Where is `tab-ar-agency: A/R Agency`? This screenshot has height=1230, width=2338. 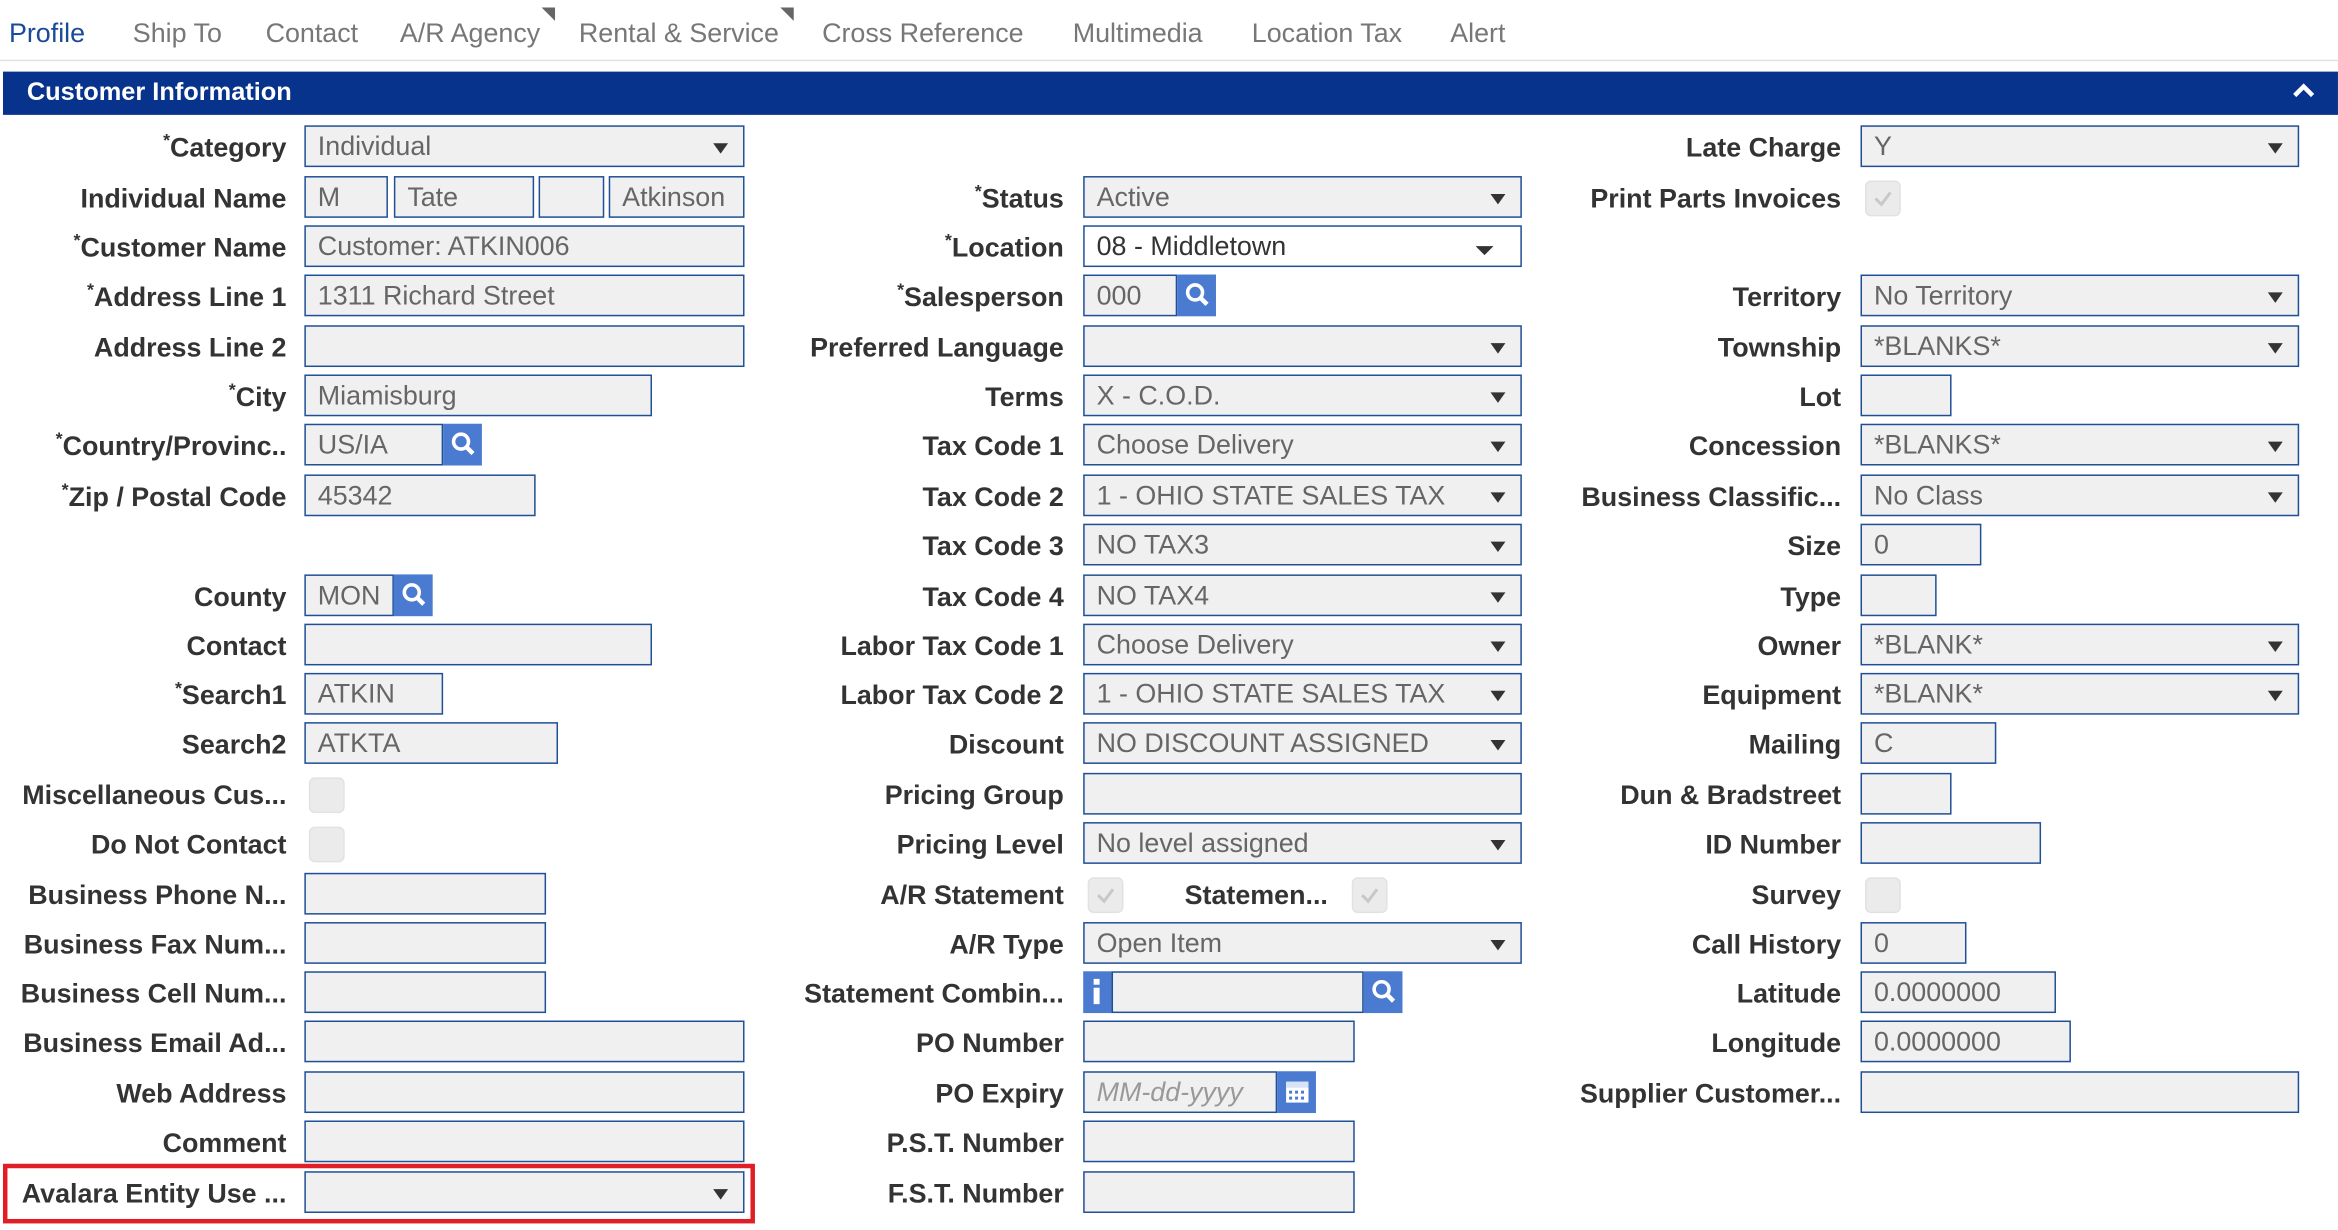
tab-ar-agency: A/R Agency is located at coordinates (478, 28).